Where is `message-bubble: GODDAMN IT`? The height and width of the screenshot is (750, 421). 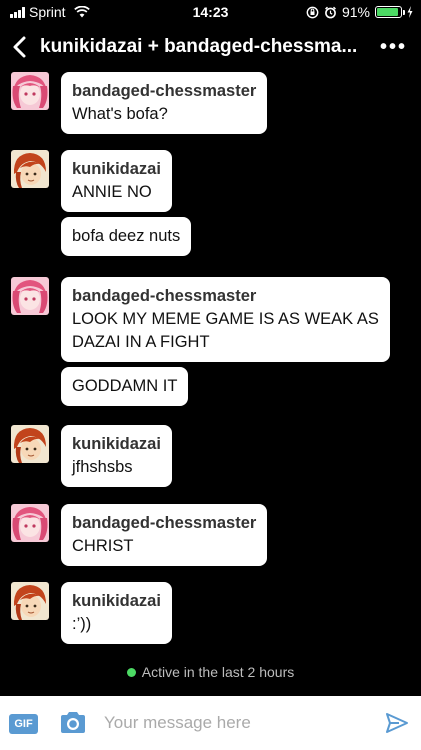 message-bubble: GODDAMN IT is located at coordinates (125, 386).